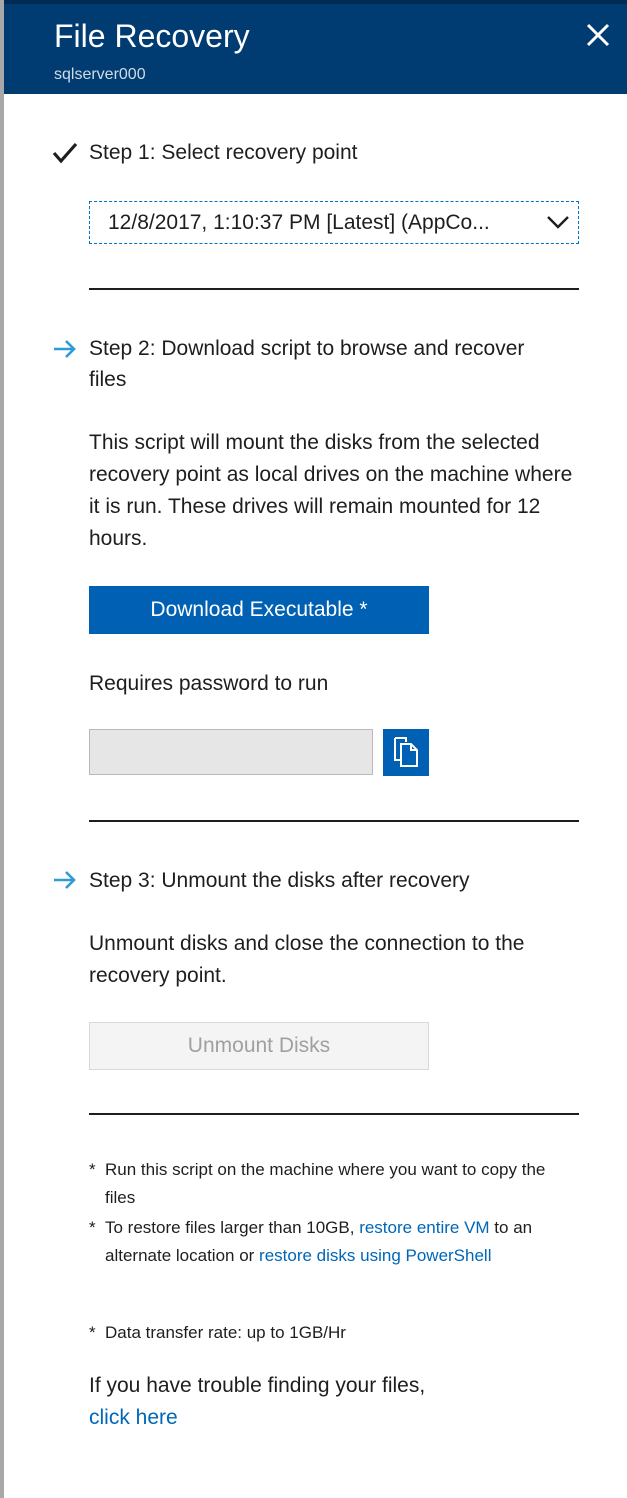  What do you see at coordinates (65, 153) in the screenshot?
I see `checkmark-icon` at bounding box center [65, 153].